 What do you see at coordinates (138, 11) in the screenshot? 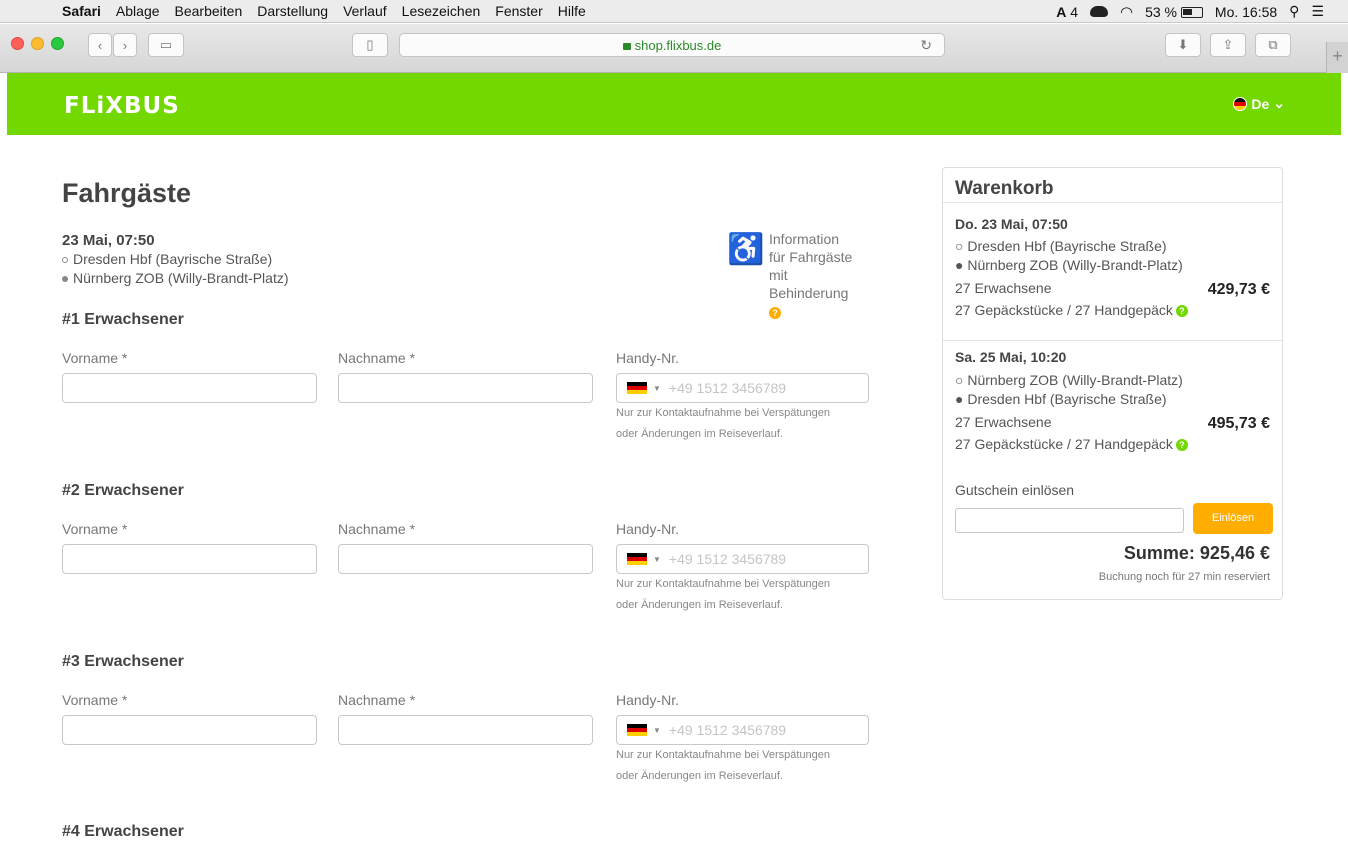
I see `menu-ablage: Ablage` at bounding box center [138, 11].